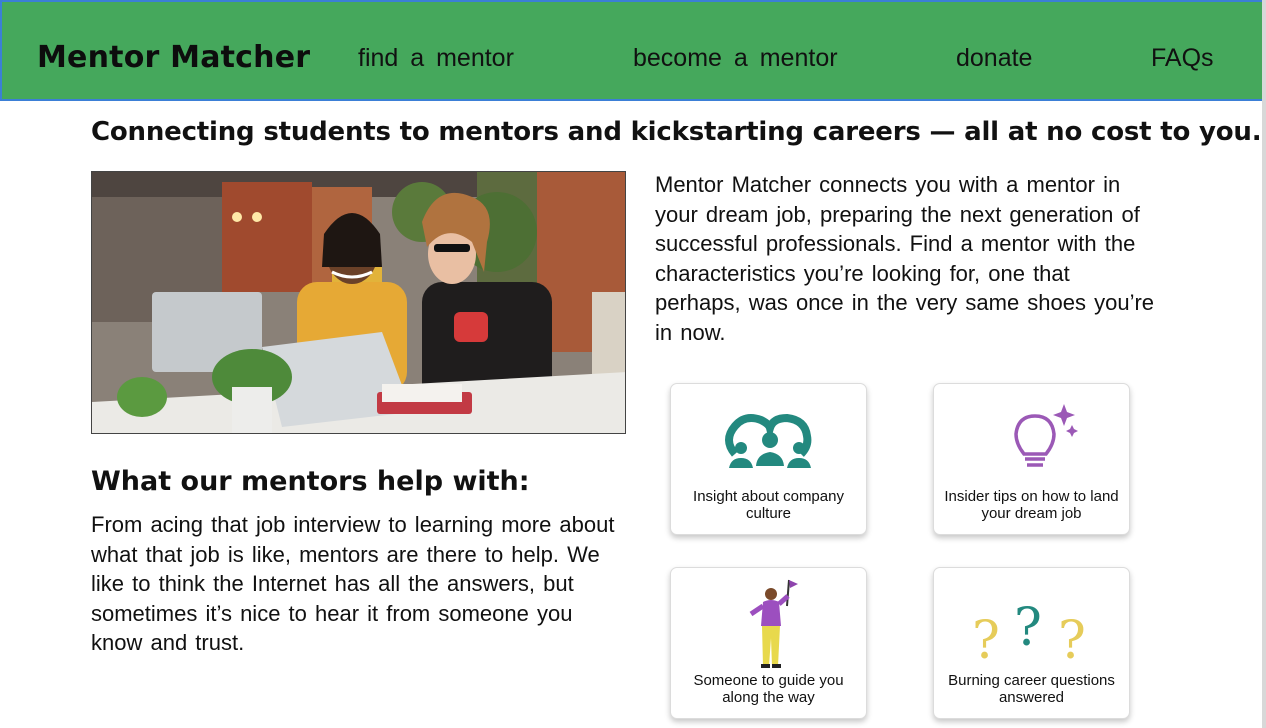  What do you see at coordinates (1032, 438) in the screenshot?
I see `lightbulb-icon` at bounding box center [1032, 438].